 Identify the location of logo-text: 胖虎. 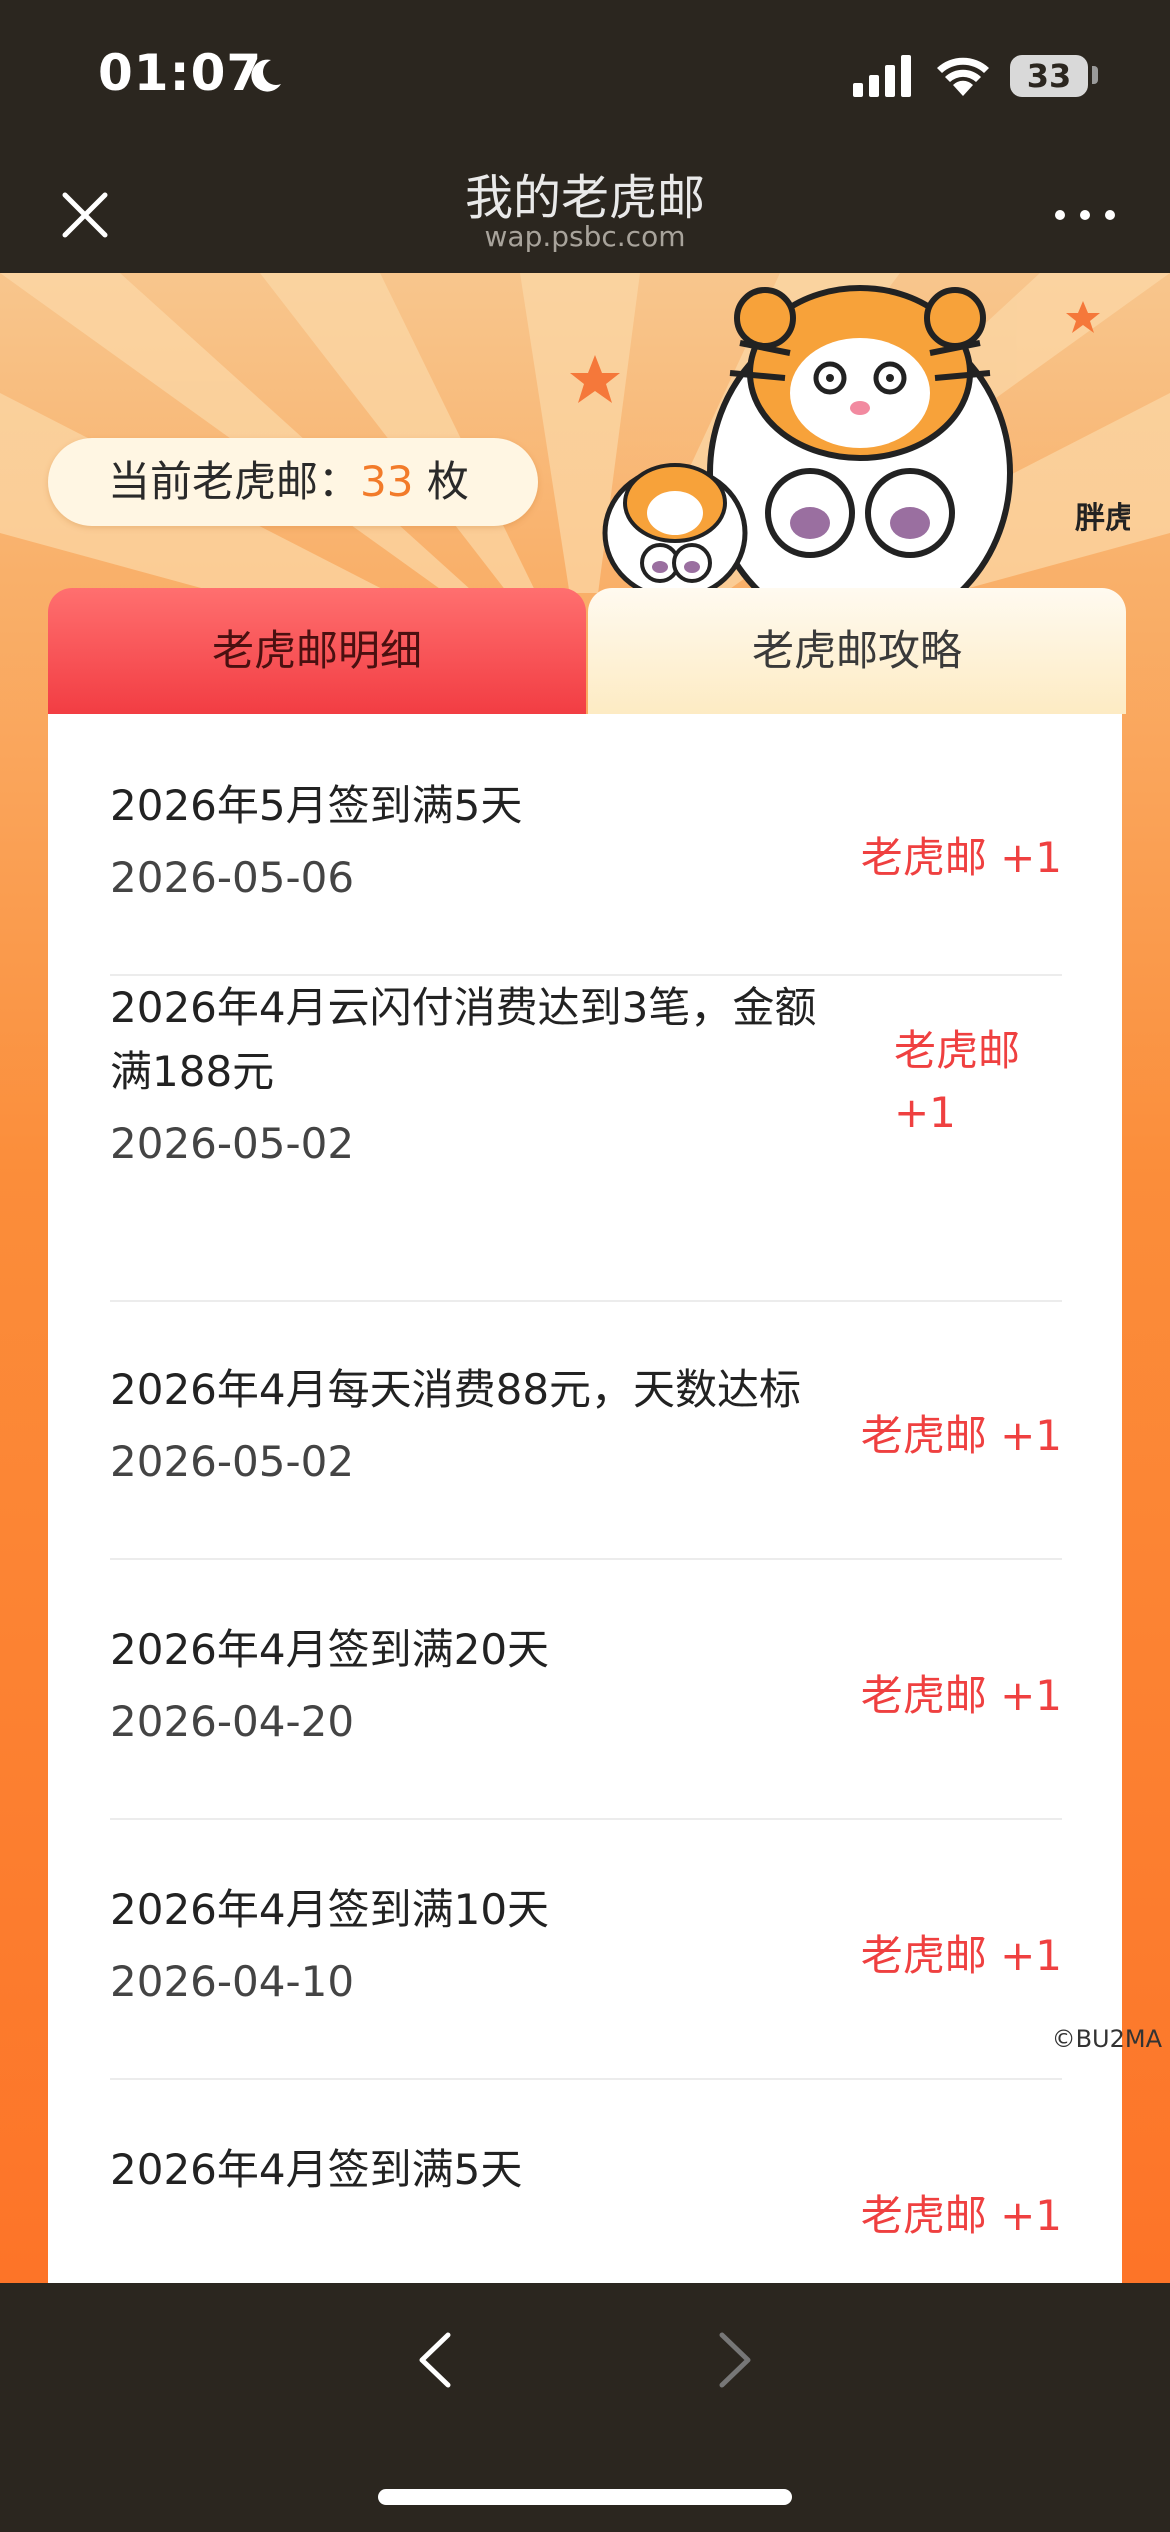
(1102, 518).